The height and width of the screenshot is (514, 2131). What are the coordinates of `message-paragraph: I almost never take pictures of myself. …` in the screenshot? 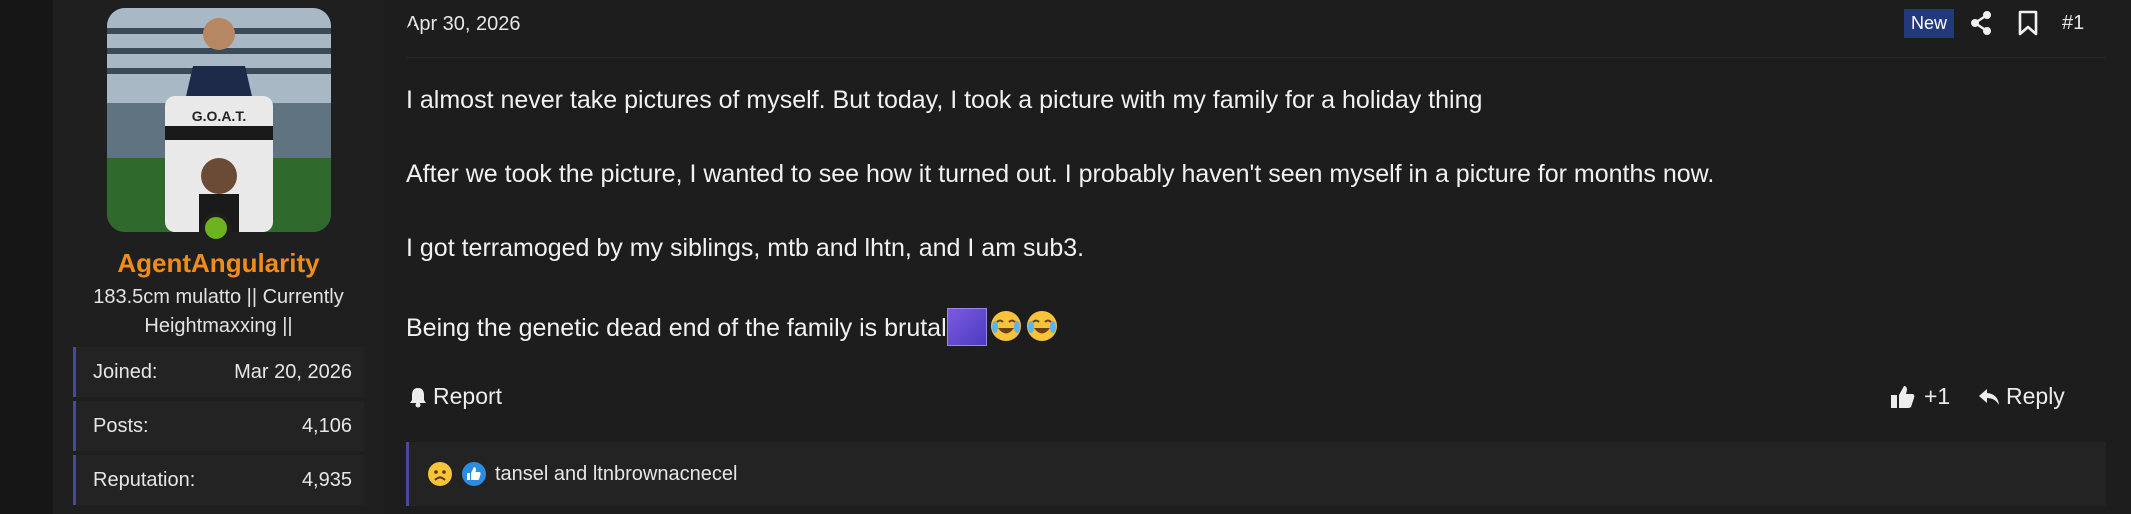 It's located at (944, 100).